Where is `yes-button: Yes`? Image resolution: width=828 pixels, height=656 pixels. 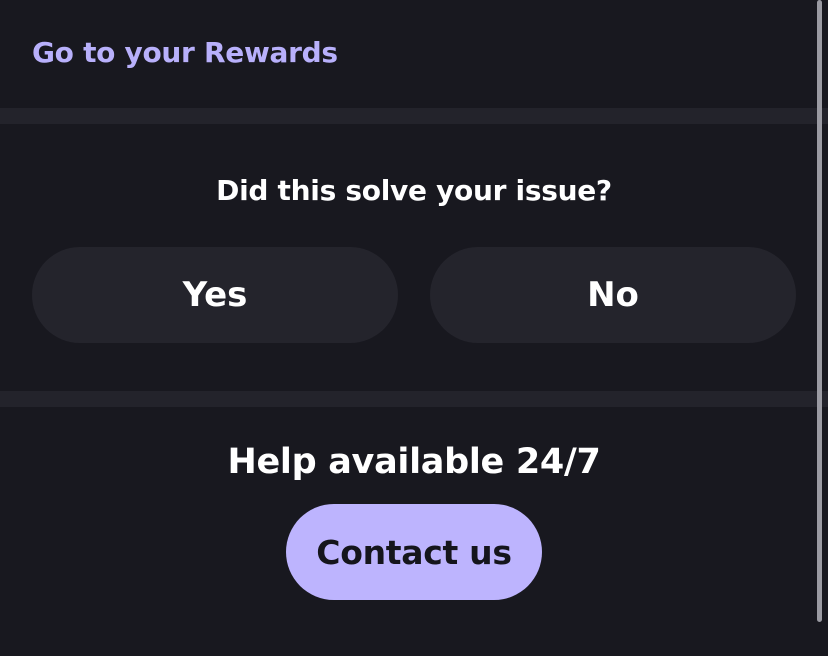 yes-button: Yes is located at coordinates (215, 295).